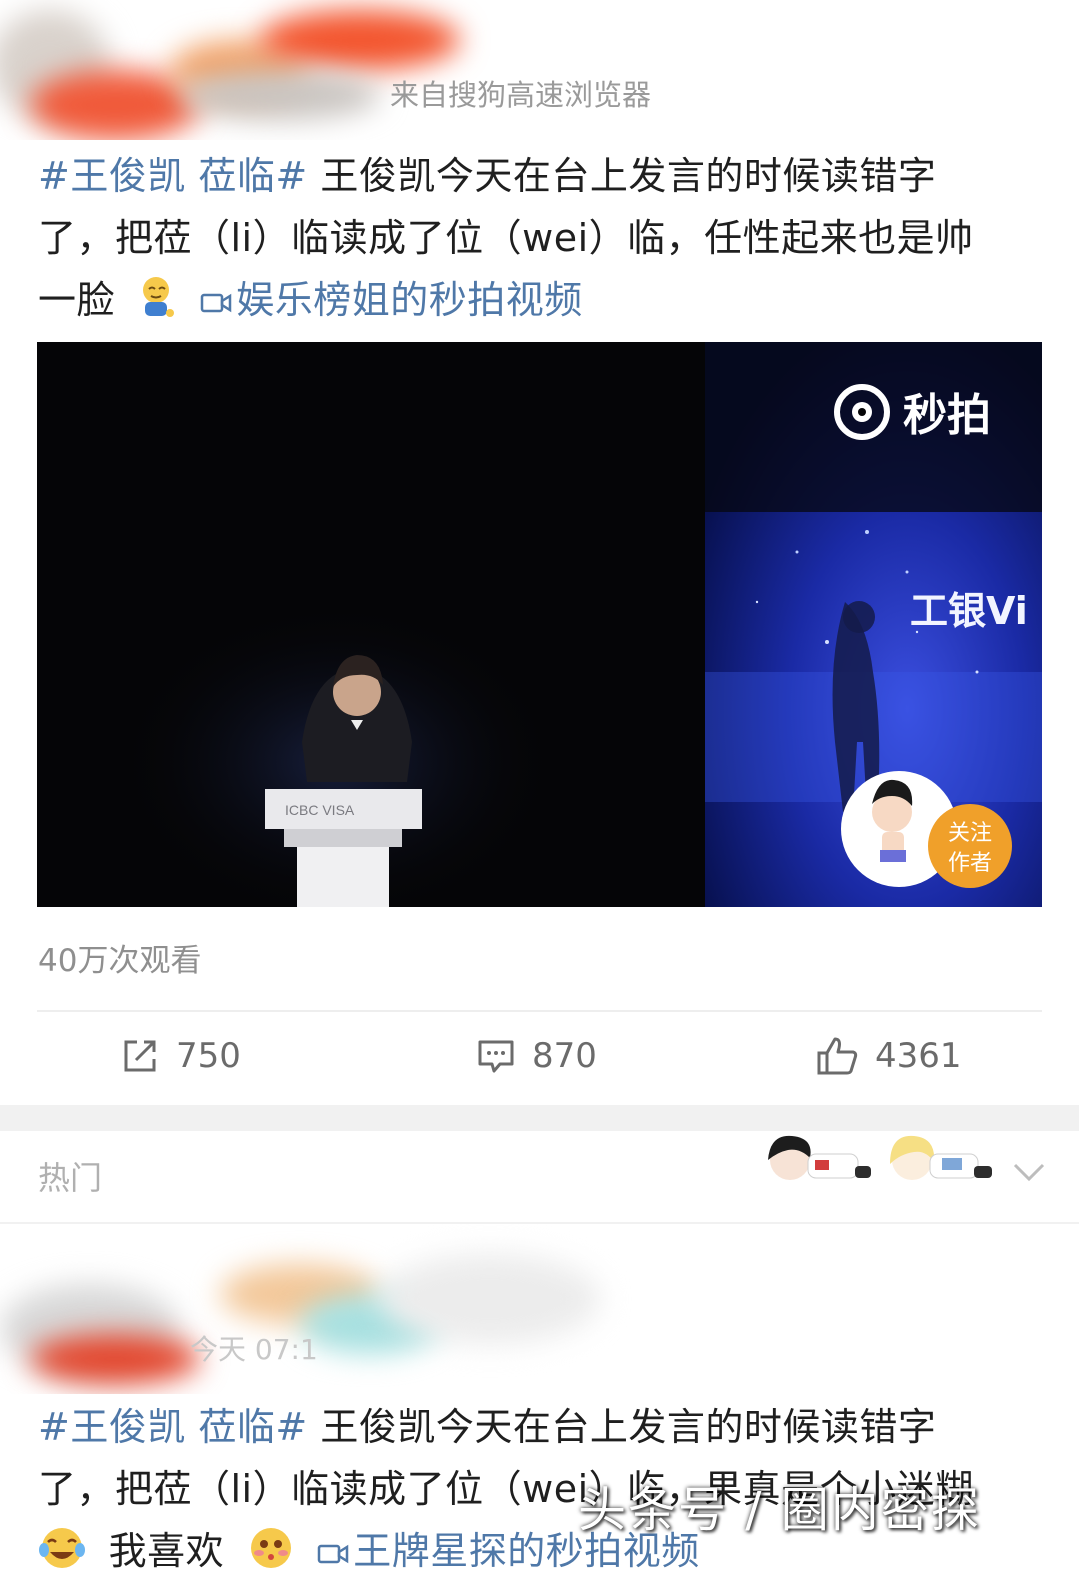 The width and height of the screenshot is (1079, 1588). I want to click on text-line-2: 了，把莅（li）临读成了位（wei）临，任性起来也是帅, so click(506, 238).